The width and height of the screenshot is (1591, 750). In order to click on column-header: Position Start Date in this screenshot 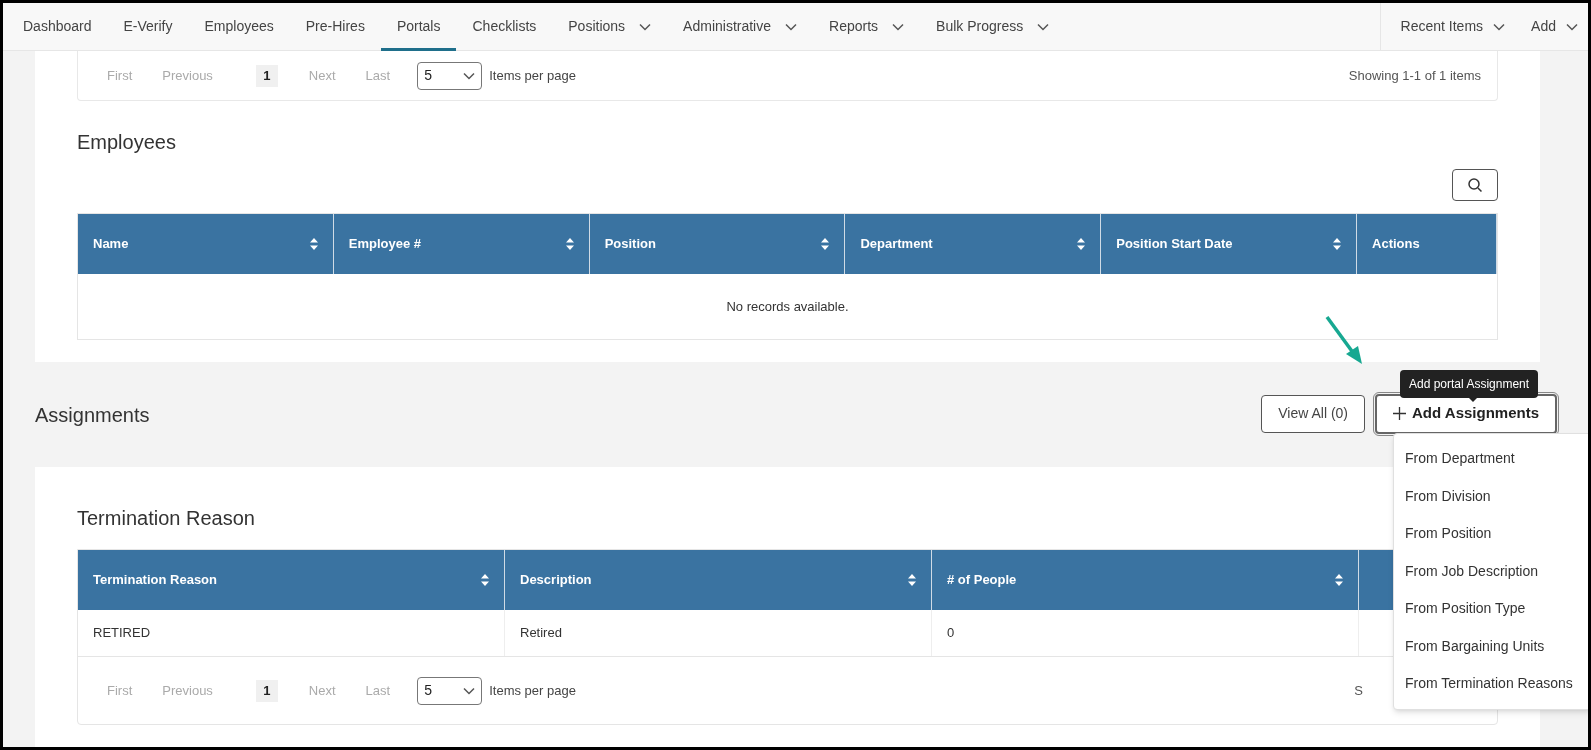, I will do `click(1229, 244)`.